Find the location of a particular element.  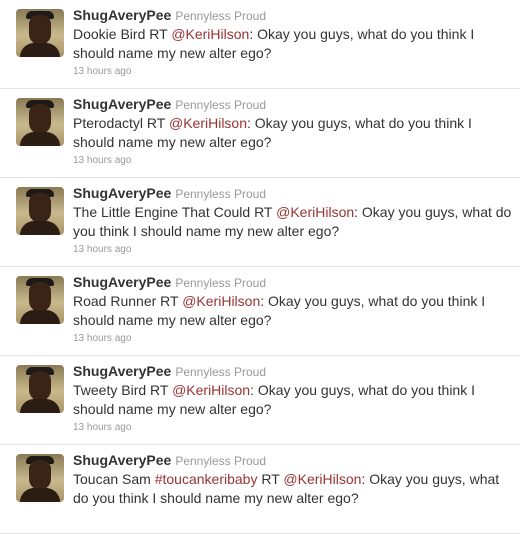

tweet-mid: RT is located at coordinates (270, 479).